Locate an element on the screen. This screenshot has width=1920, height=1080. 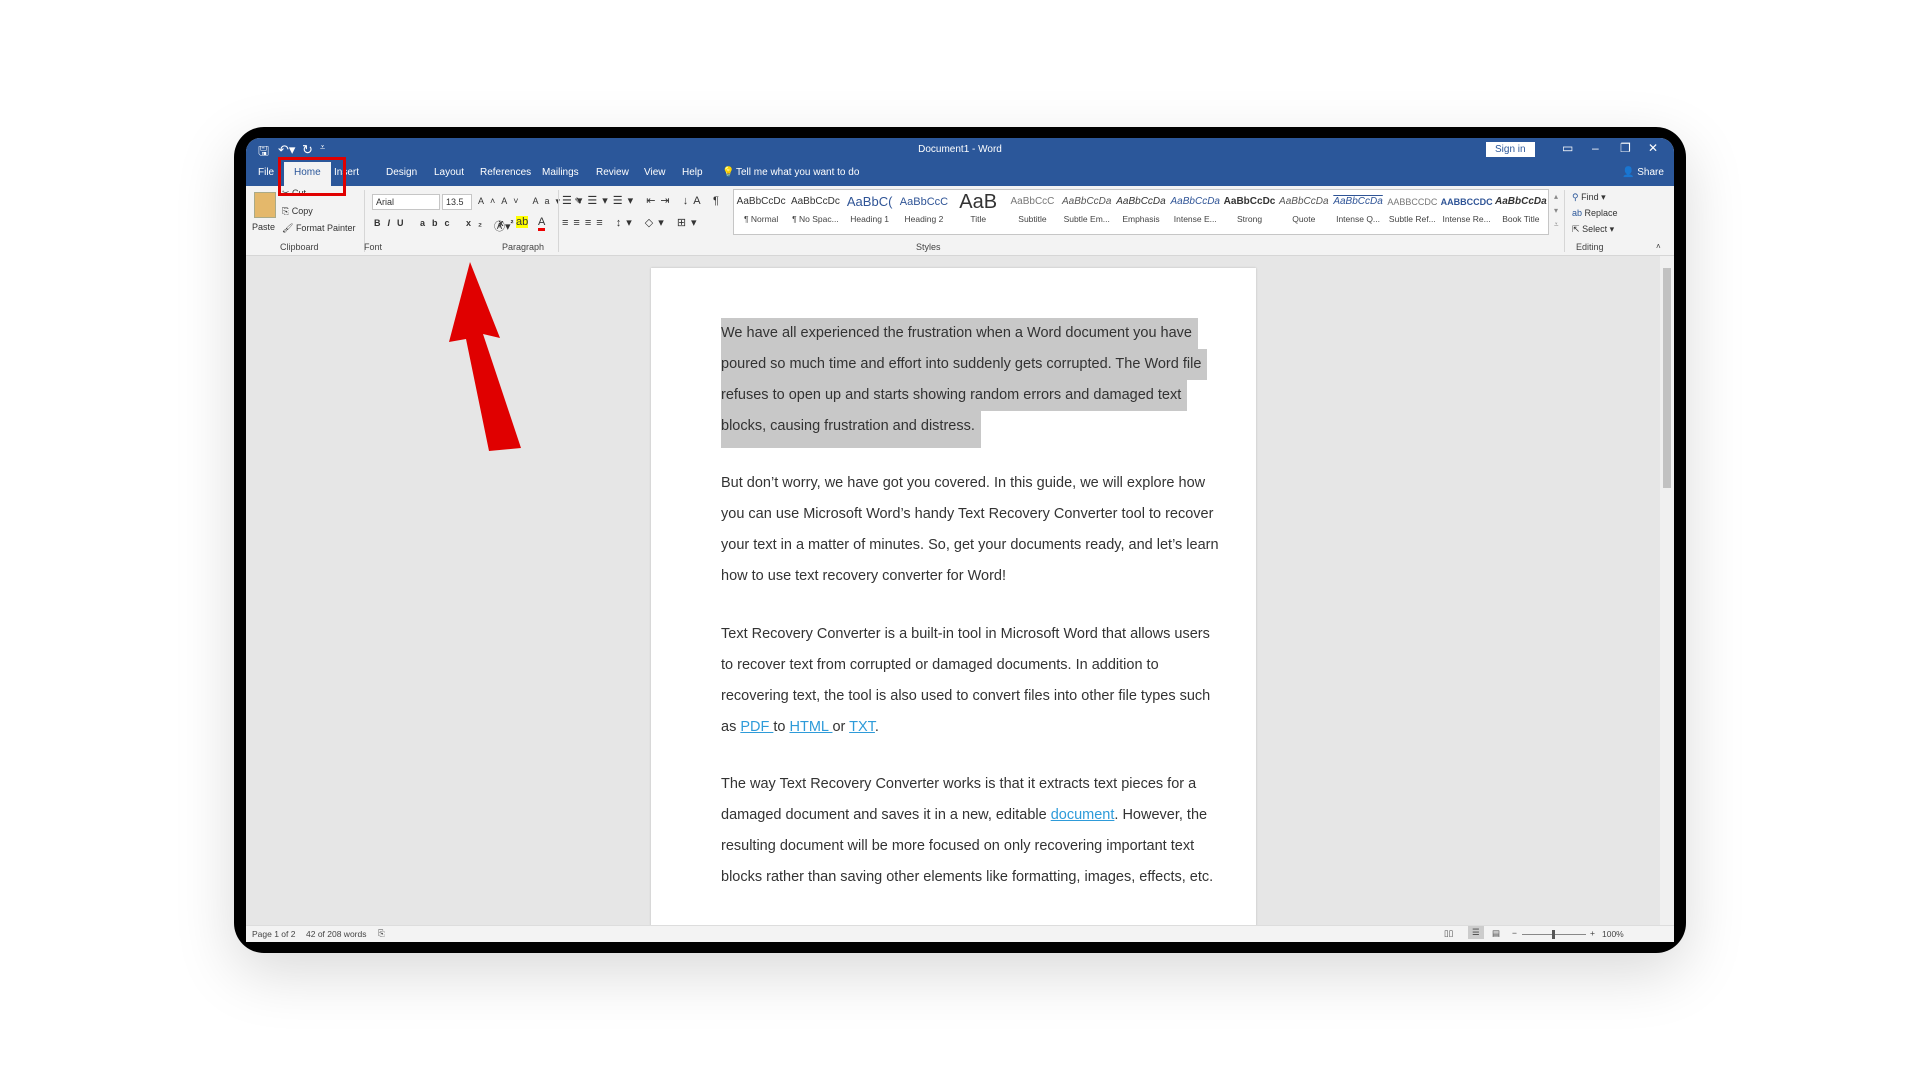
red-arrow-icon is located at coordinates (485, 356).